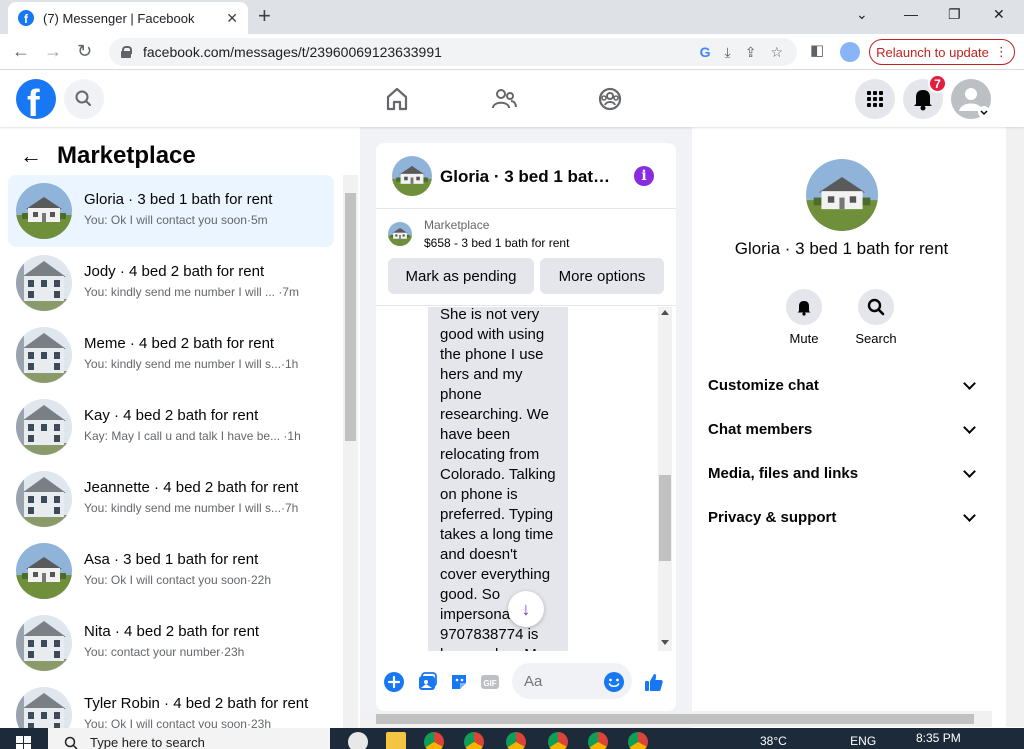  Describe the element at coordinates (999, 14) in the screenshot. I see `window-close-icon: ✕` at that location.